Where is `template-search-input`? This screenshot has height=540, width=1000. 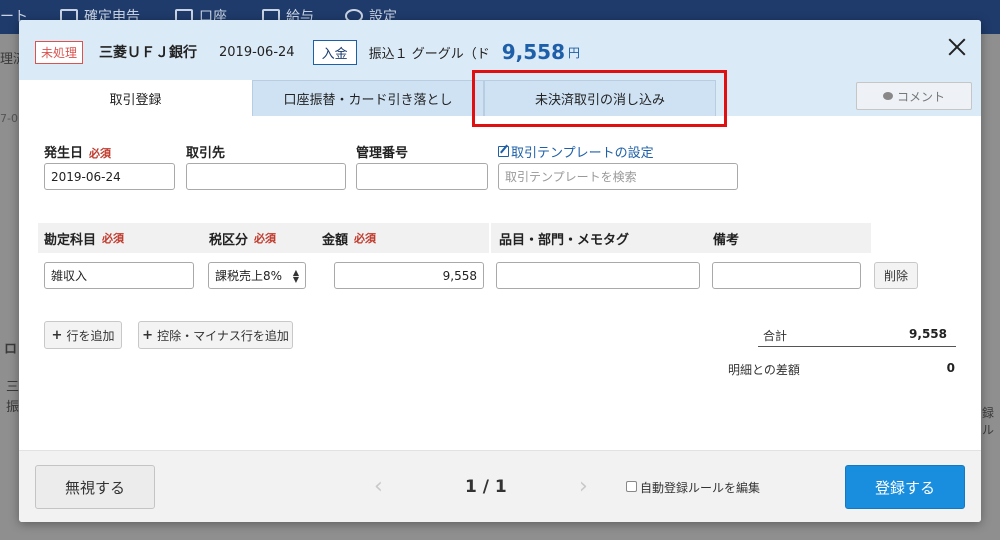
template-search-input is located at coordinates (618, 176).